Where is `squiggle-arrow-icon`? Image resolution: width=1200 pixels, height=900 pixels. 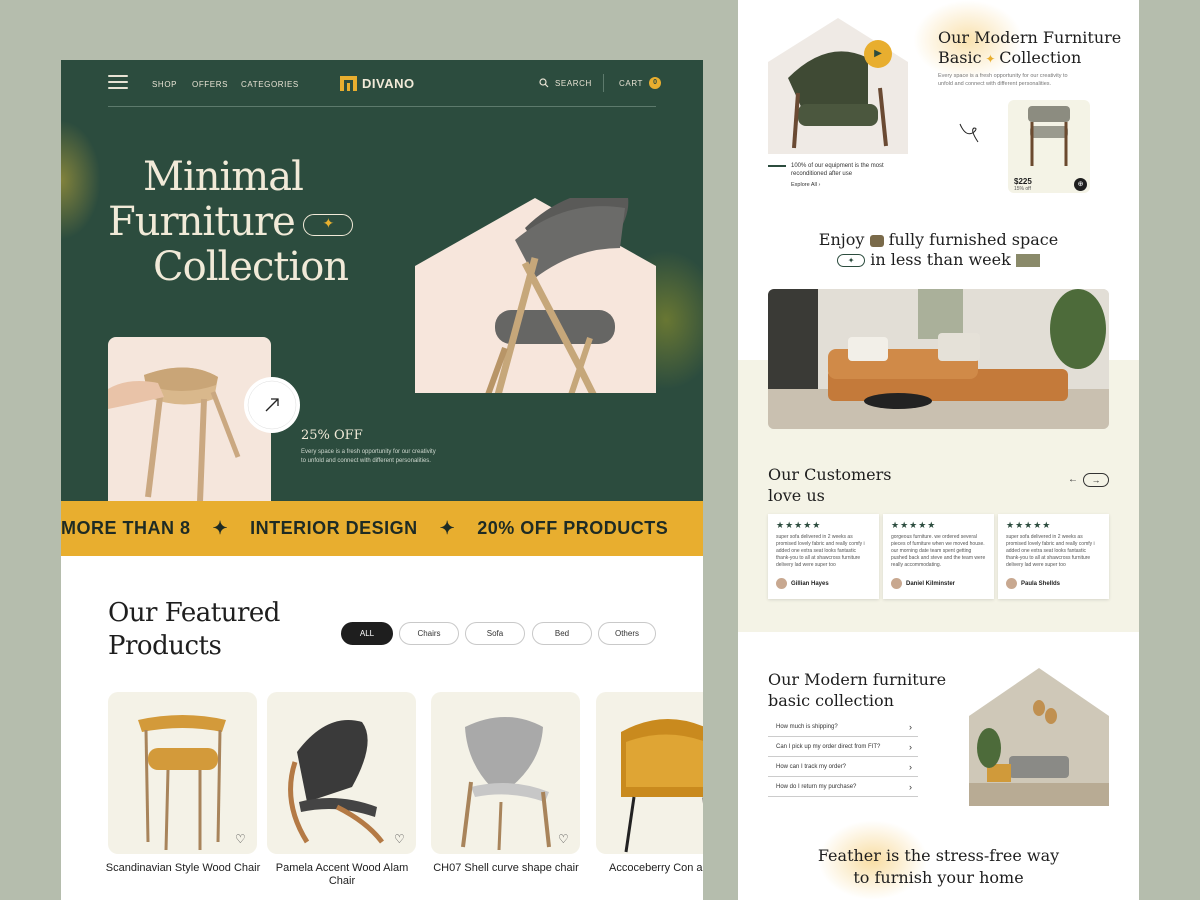 squiggle-arrow-icon is located at coordinates (969, 133).